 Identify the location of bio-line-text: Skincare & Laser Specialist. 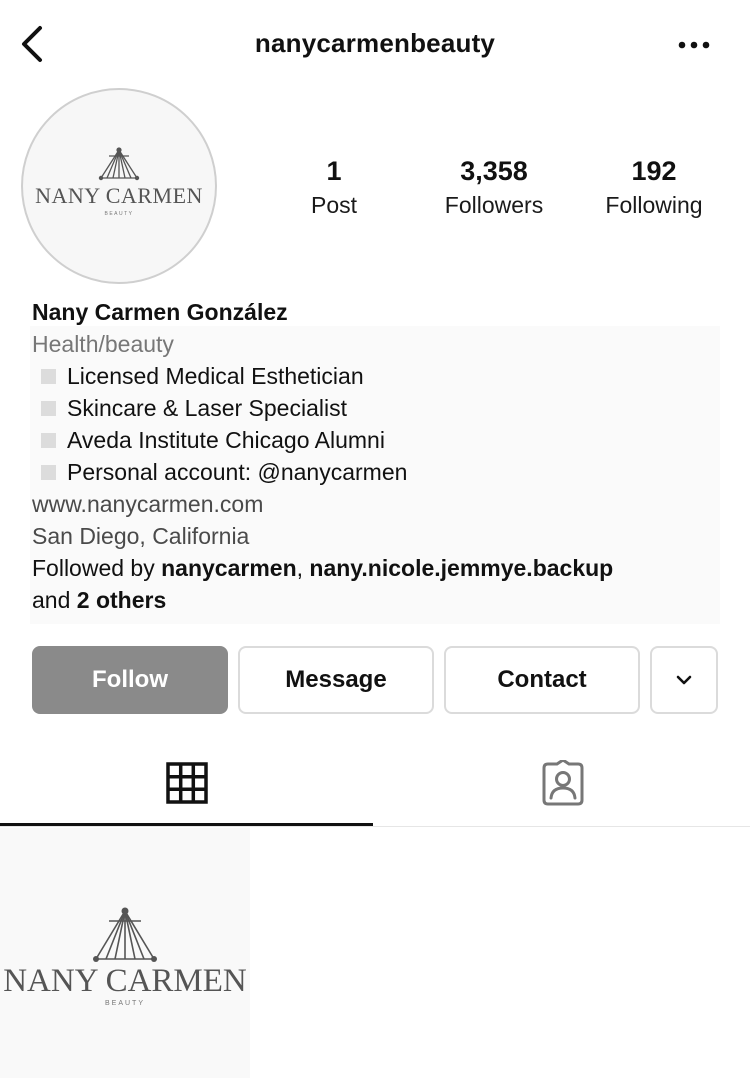
(207, 408).